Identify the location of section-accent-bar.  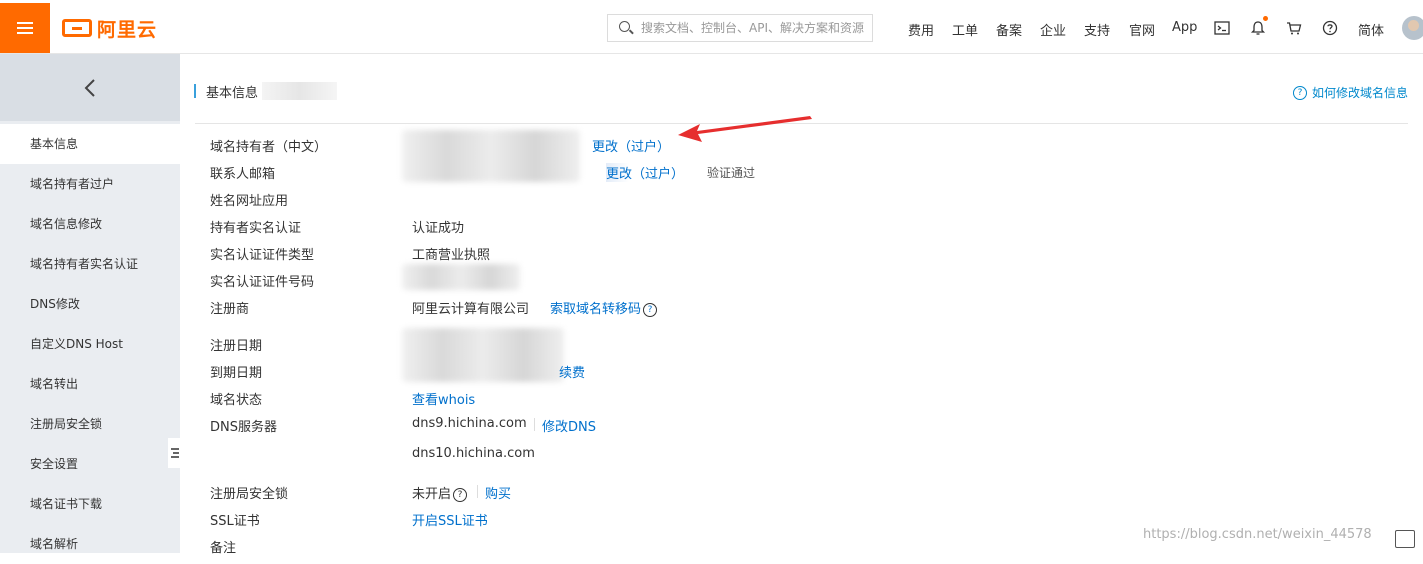
(195, 91).